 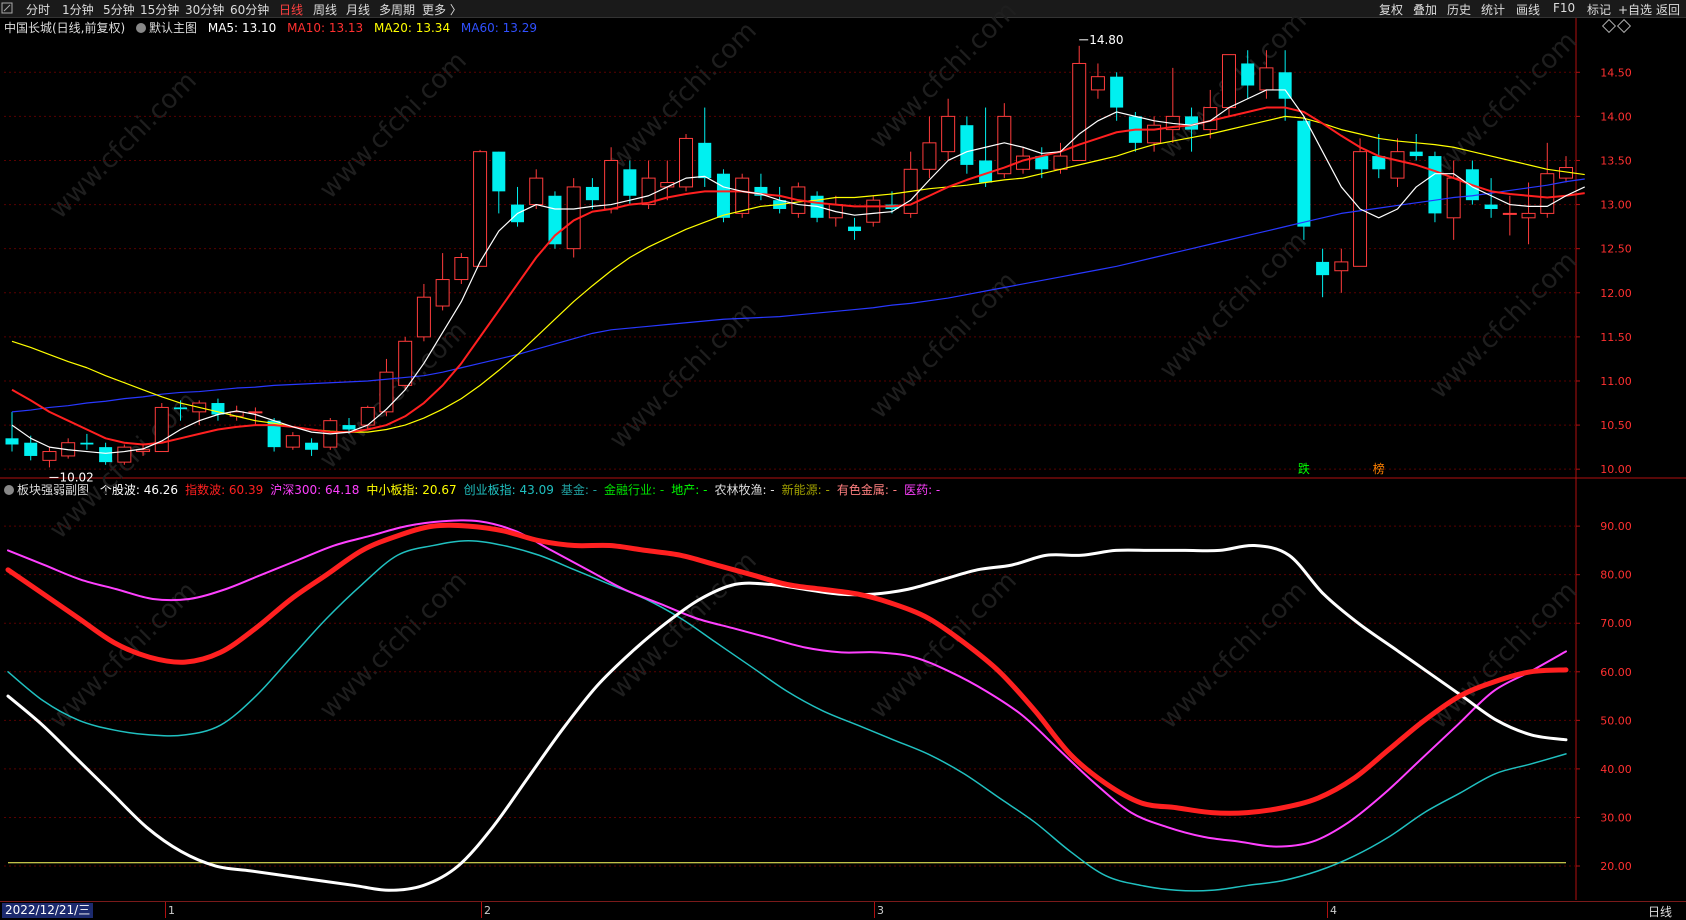 I want to click on osc-tick-label: 80.00, so click(x=1616, y=575).